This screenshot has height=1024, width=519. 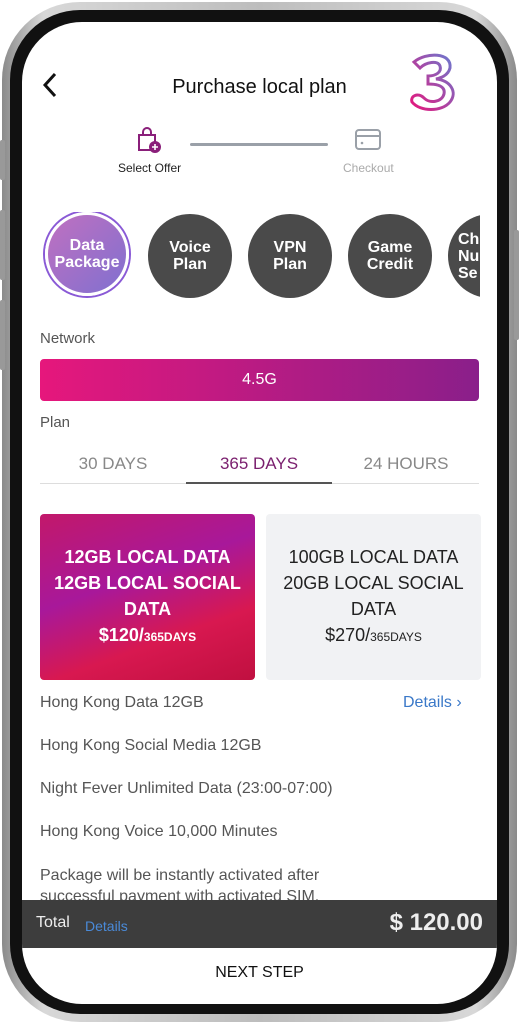 What do you see at coordinates (53, 922) in the screenshot?
I see `total-label: Total` at bounding box center [53, 922].